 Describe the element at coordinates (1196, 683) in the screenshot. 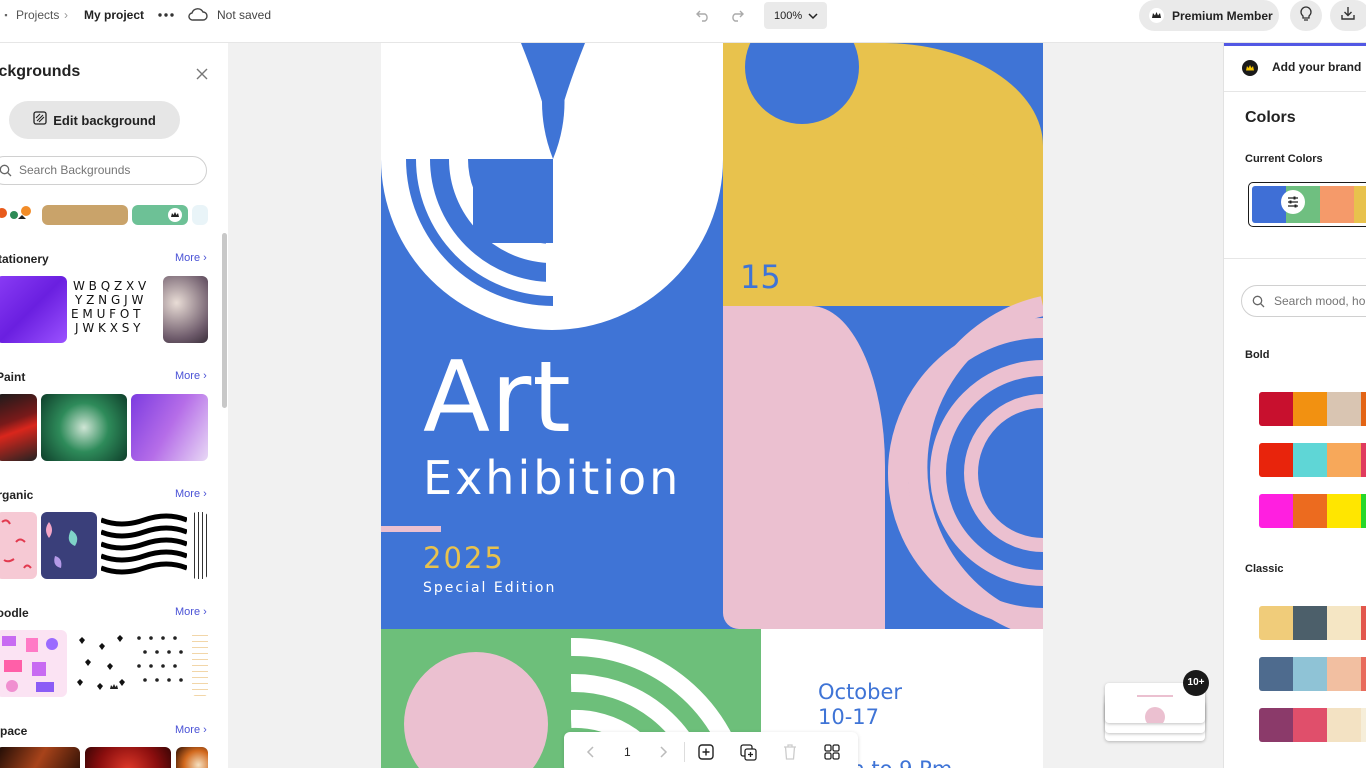

I see `page-count-badge: 10+` at that location.